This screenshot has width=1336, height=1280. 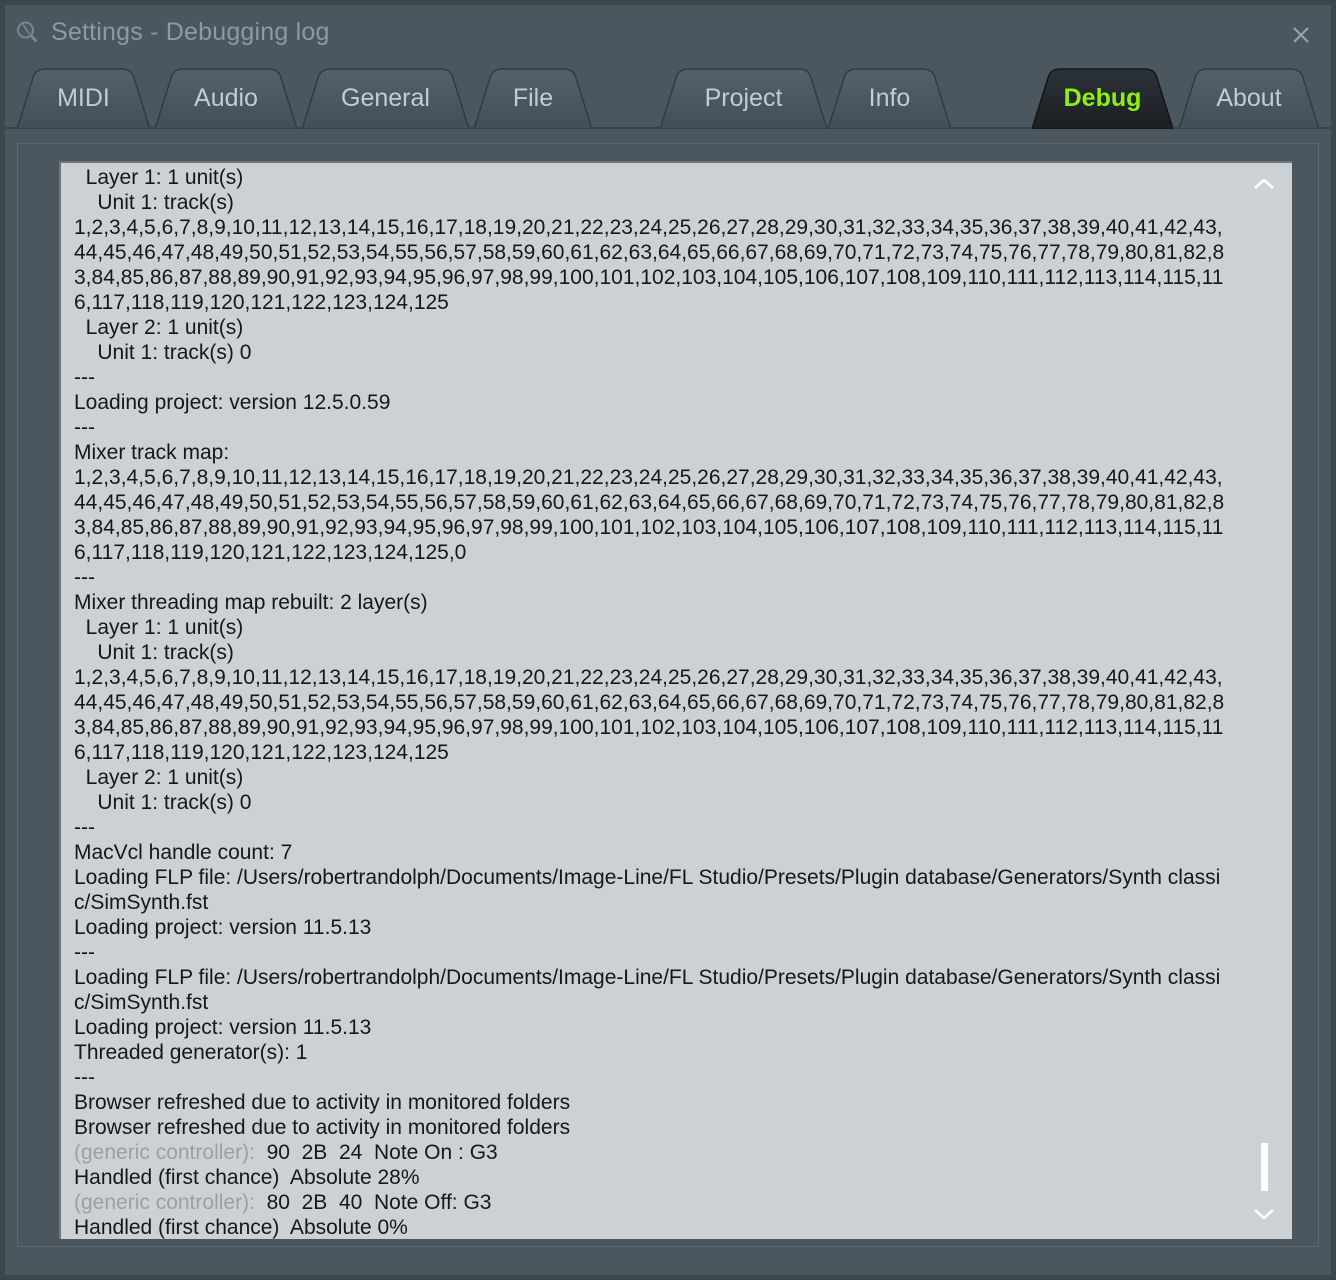 What do you see at coordinates (191, 1052) in the screenshot?
I see `log-line: Threaded generator(s): 1` at bounding box center [191, 1052].